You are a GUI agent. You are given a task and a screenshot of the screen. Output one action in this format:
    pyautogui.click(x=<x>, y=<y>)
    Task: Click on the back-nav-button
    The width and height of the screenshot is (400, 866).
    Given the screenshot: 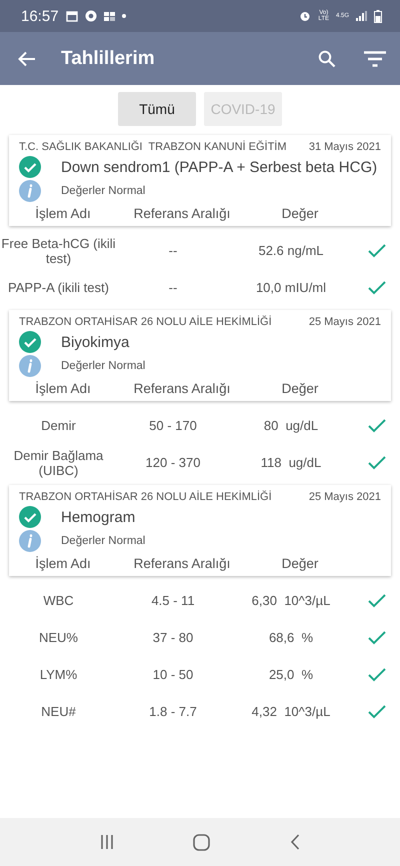 What is the action you would take?
    pyautogui.click(x=295, y=842)
    